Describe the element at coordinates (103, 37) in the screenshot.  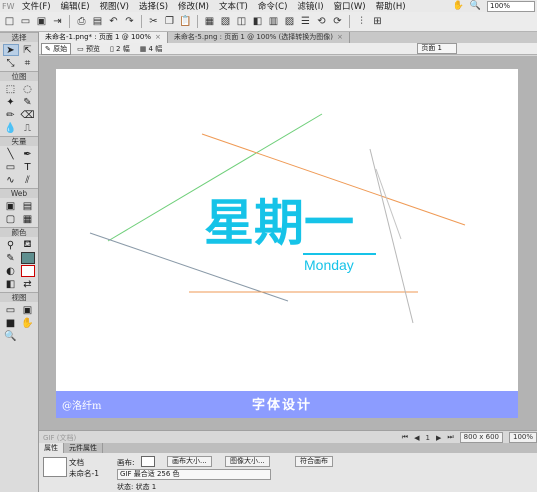
I see `doc-tab-1: 未命名-1.png* : 页面 1 @ 100% ×` at that location.